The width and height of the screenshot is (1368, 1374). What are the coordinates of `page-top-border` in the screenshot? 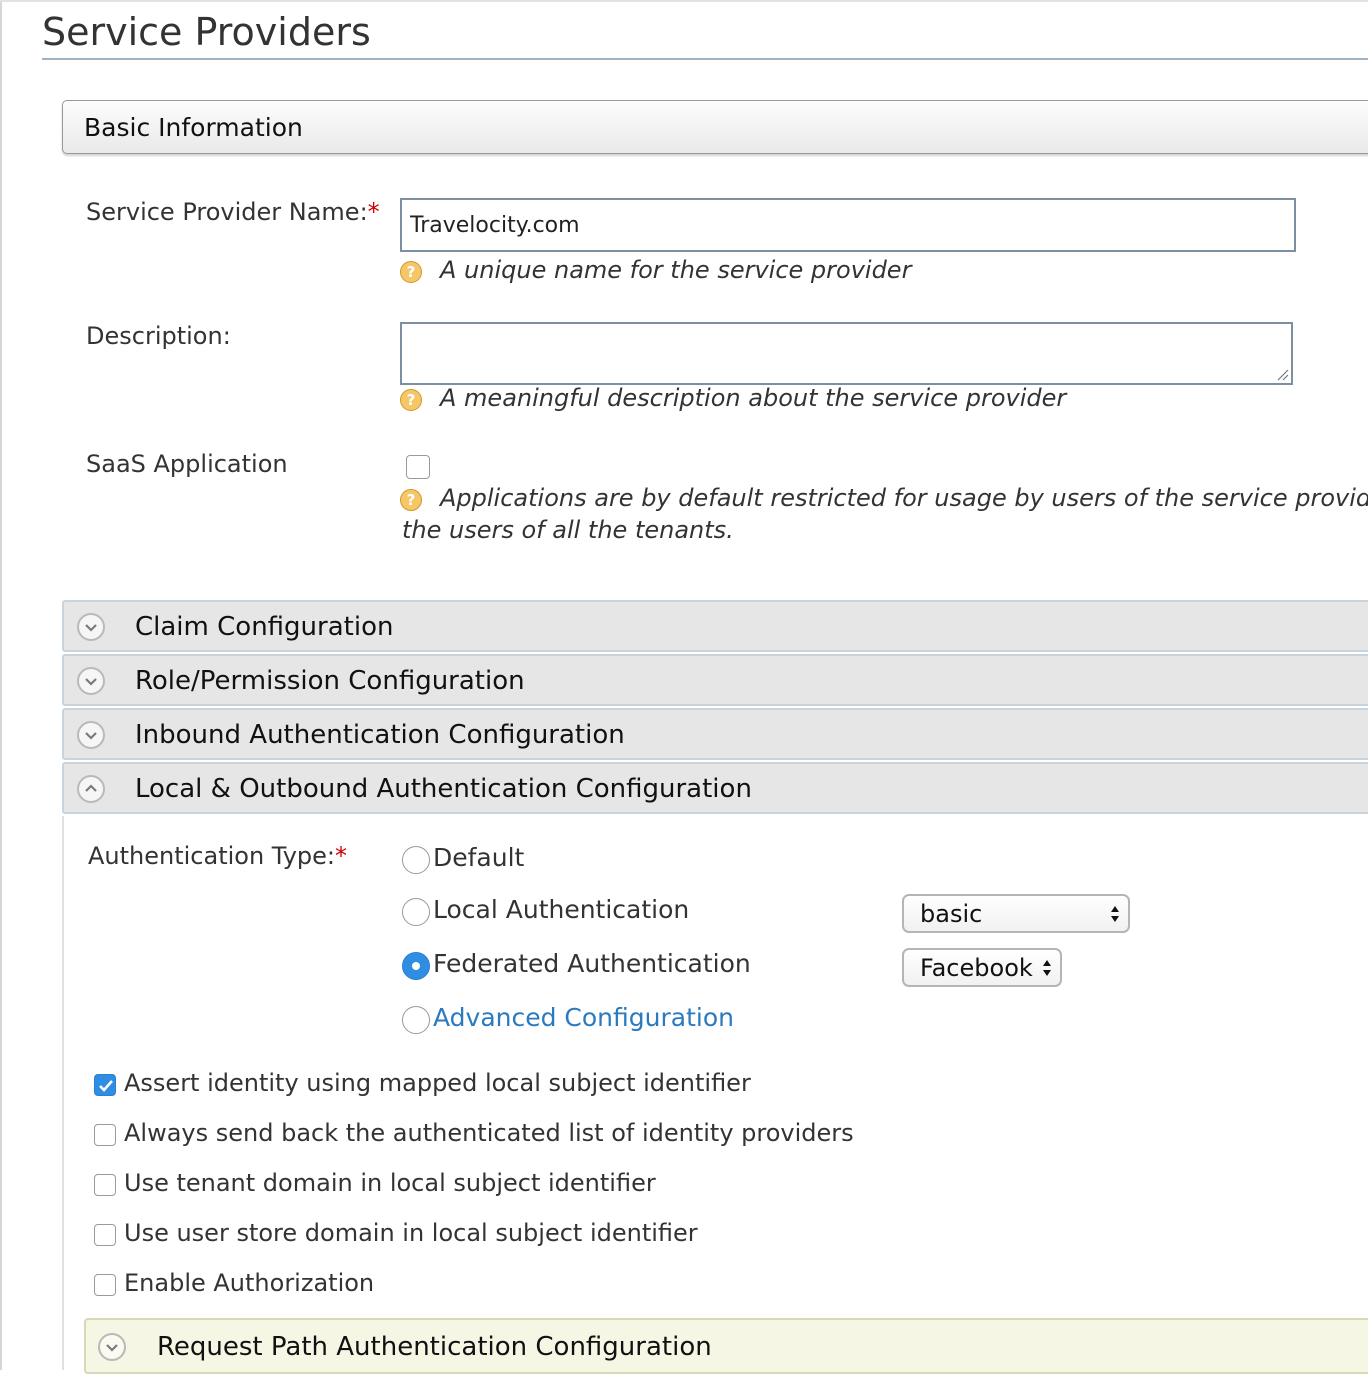 It's located at (684, 1).